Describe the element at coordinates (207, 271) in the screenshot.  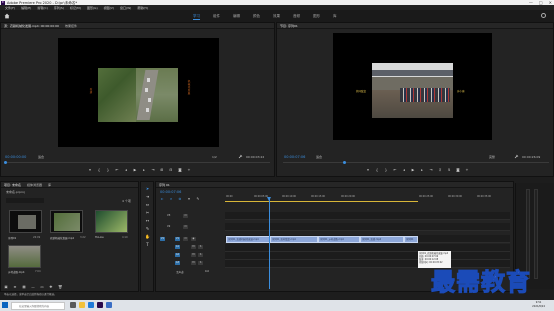
I see `master-volume-value: 0.0` at that location.